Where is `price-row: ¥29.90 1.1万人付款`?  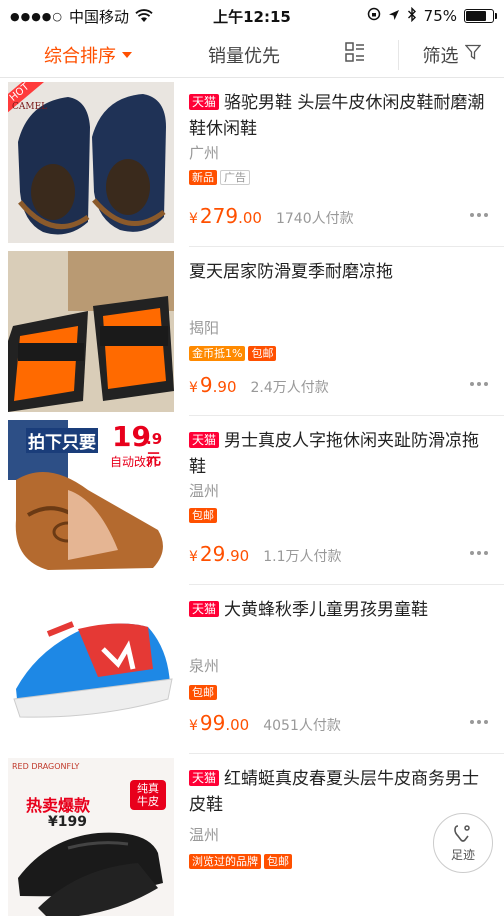 price-row: ¥29.90 1.1万人付款 is located at coordinates (265, 554).